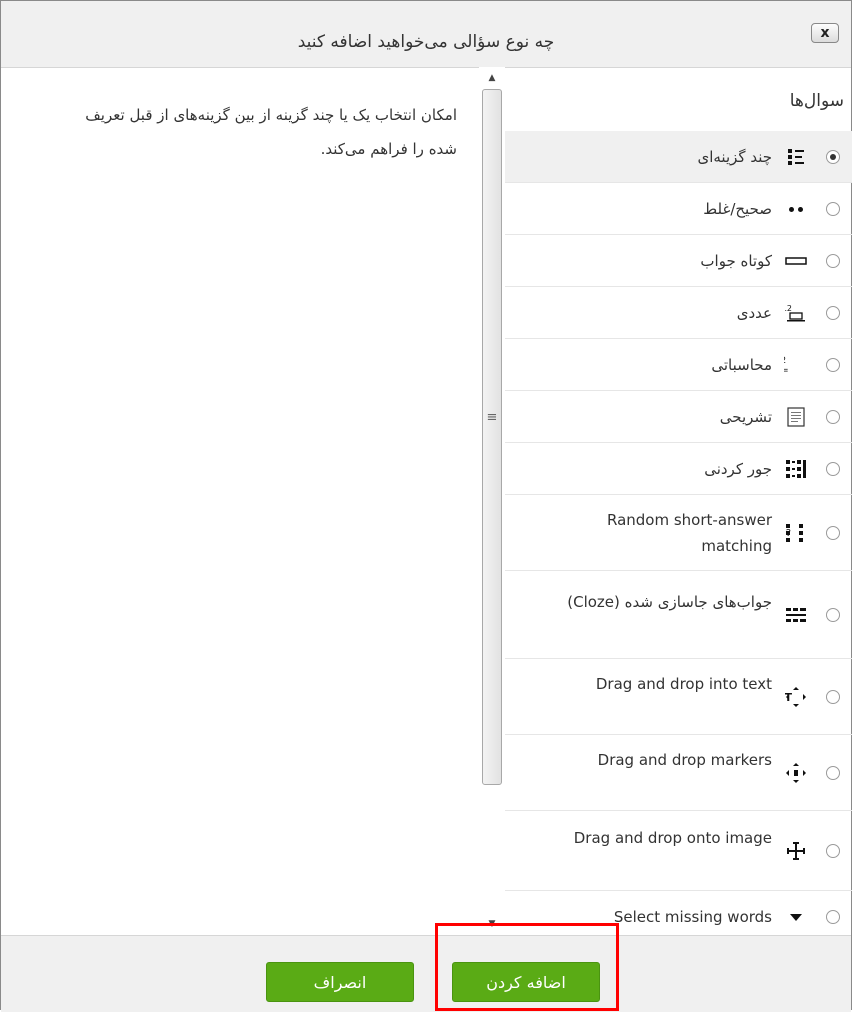 This screenshot has height=1012, width=854. Describe the element at coordinates (796, 261) in the screenshot. I see `shortanswer-icon` at that location.